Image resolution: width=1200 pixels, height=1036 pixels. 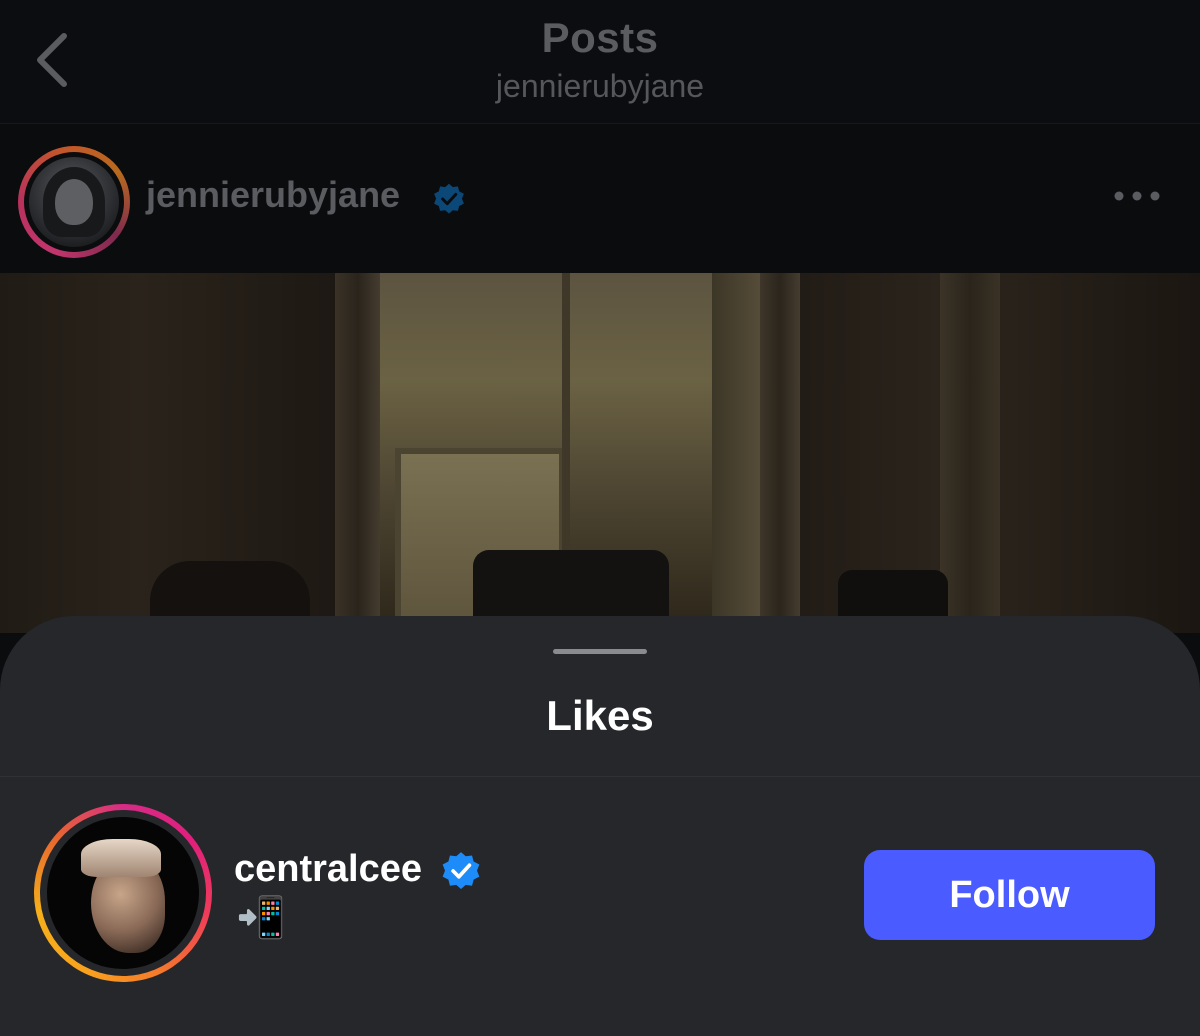 I want to click on sheet-drag-handle, so click(x=600, y=651).